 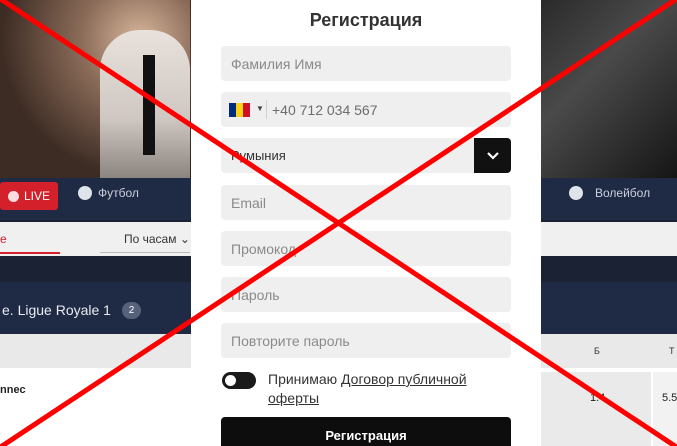 I want to click on agree-toggle, so click(x=239, y=380).